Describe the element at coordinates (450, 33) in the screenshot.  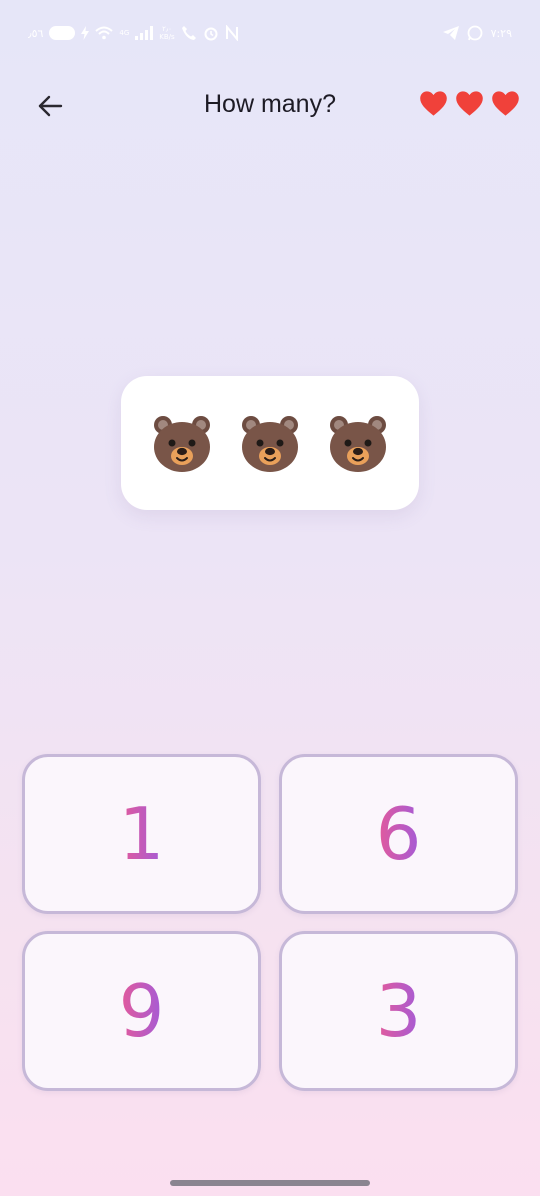
I see `telegram-icon` at that location.